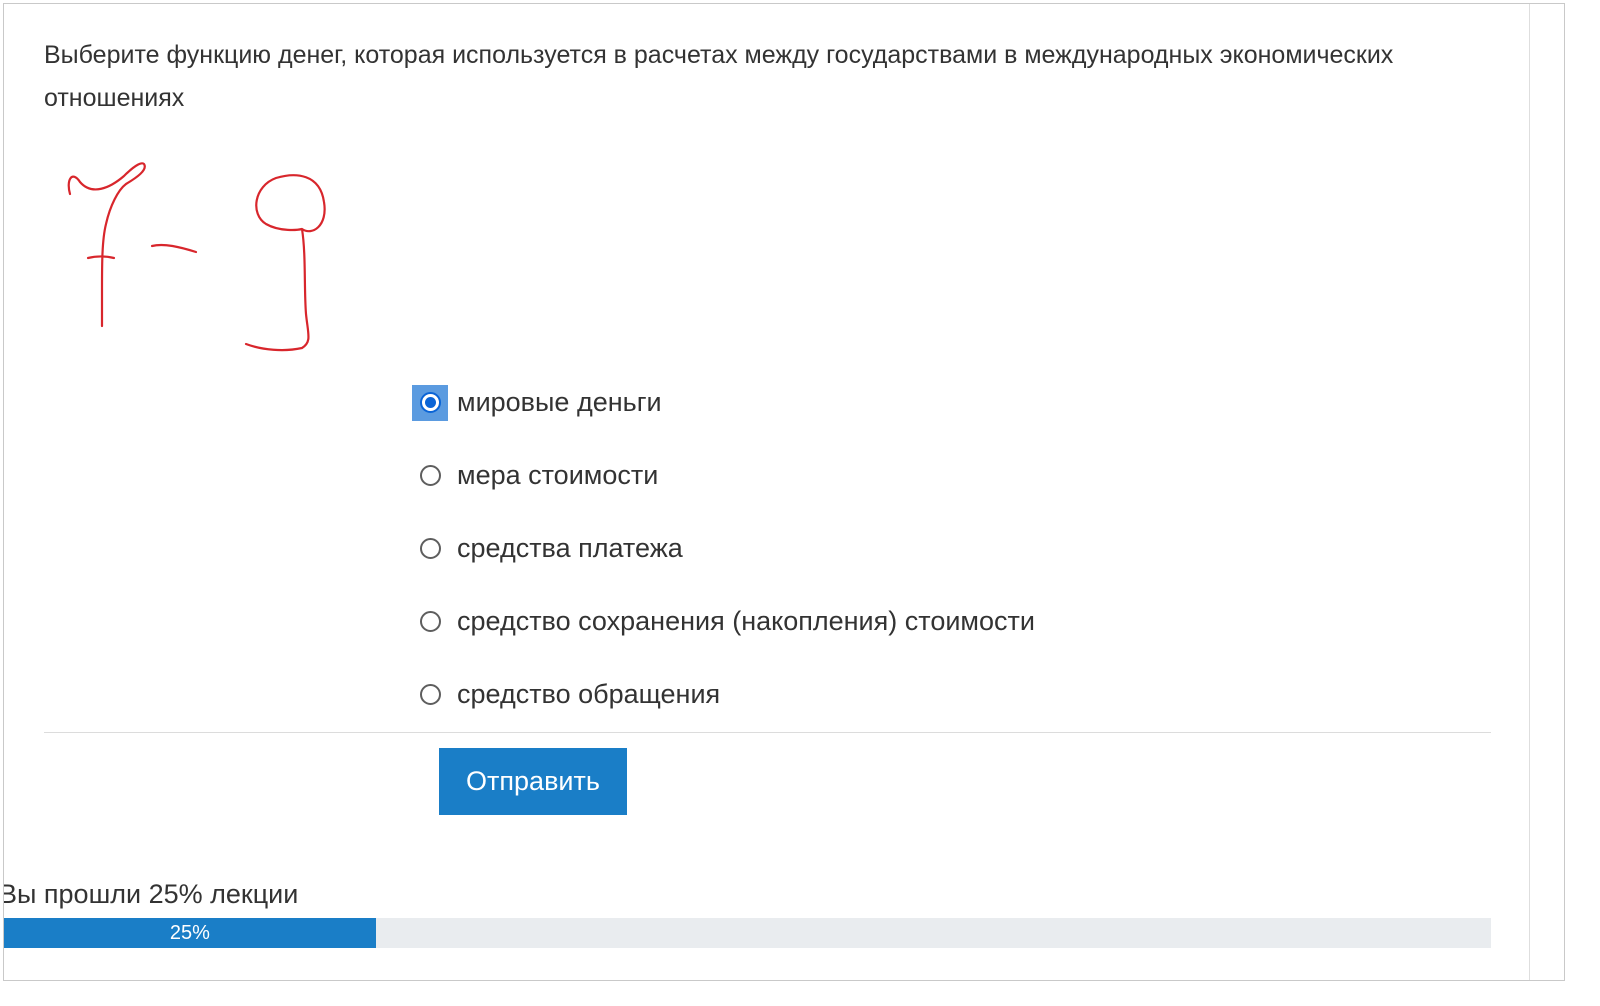 Image resolution: width=1600 pixels, height=1006 pixels. Describe the element at coordinates (723, 402) in the screenshot. I see `answer-option: мировые деньги` at that location.